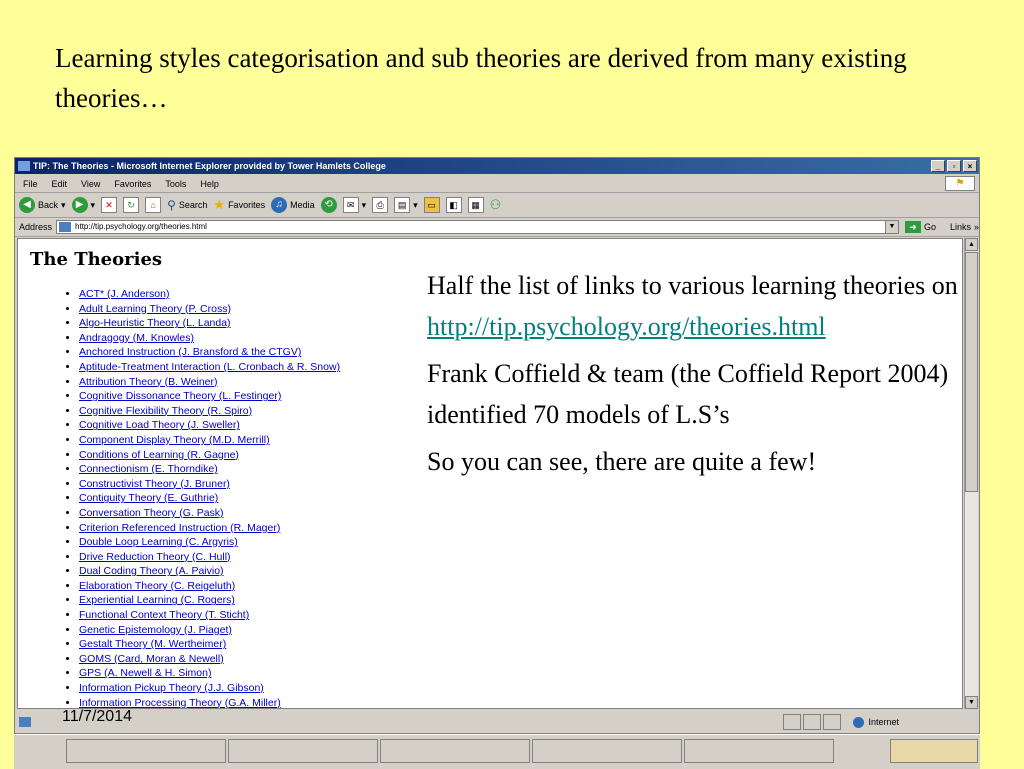  I want to click on windows-flag-icon: ⚑, so click(960, 183).